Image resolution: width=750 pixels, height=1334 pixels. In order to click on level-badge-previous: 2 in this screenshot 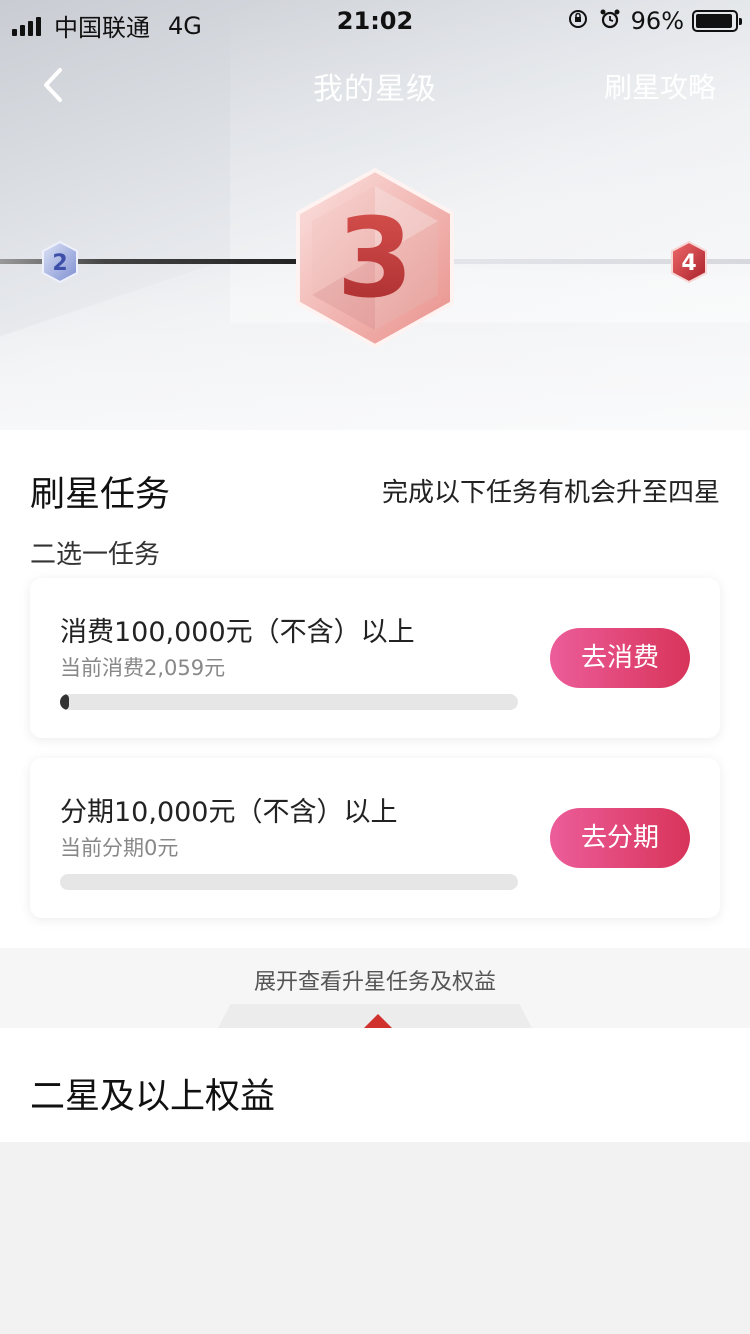, I will do `click(60, 262)`.